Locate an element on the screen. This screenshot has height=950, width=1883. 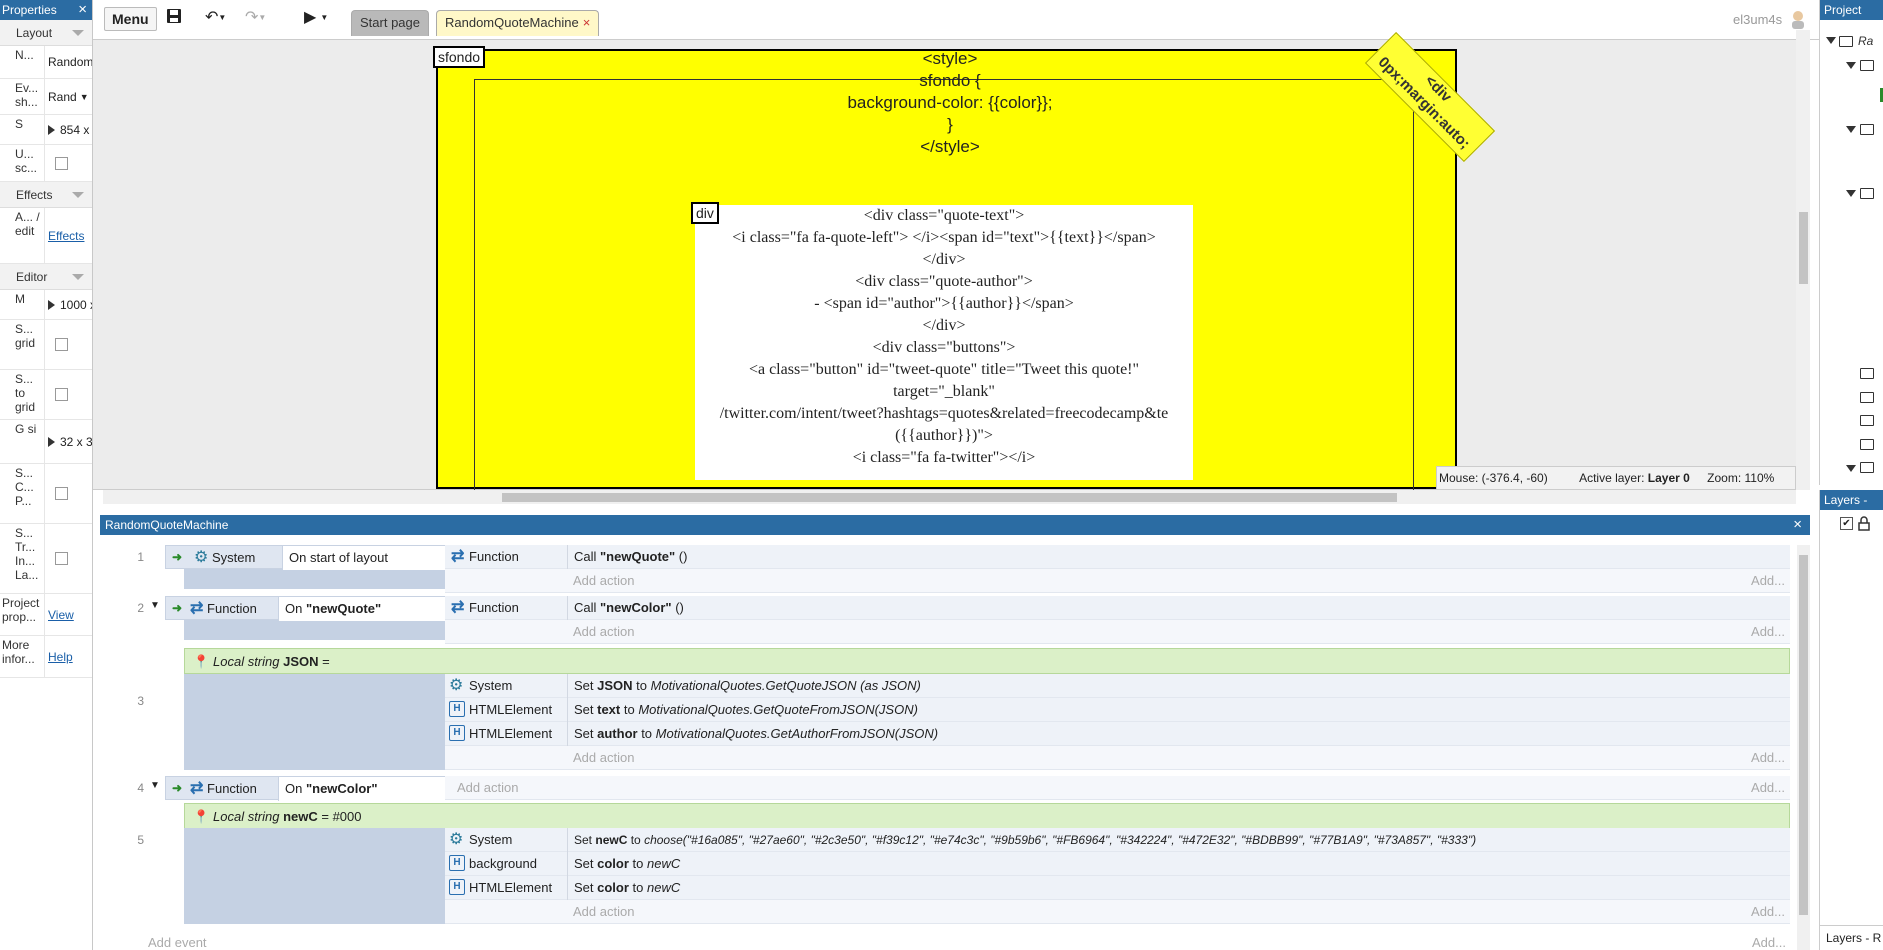
tab-start-page: Start page is located at coordinates (390, 23).